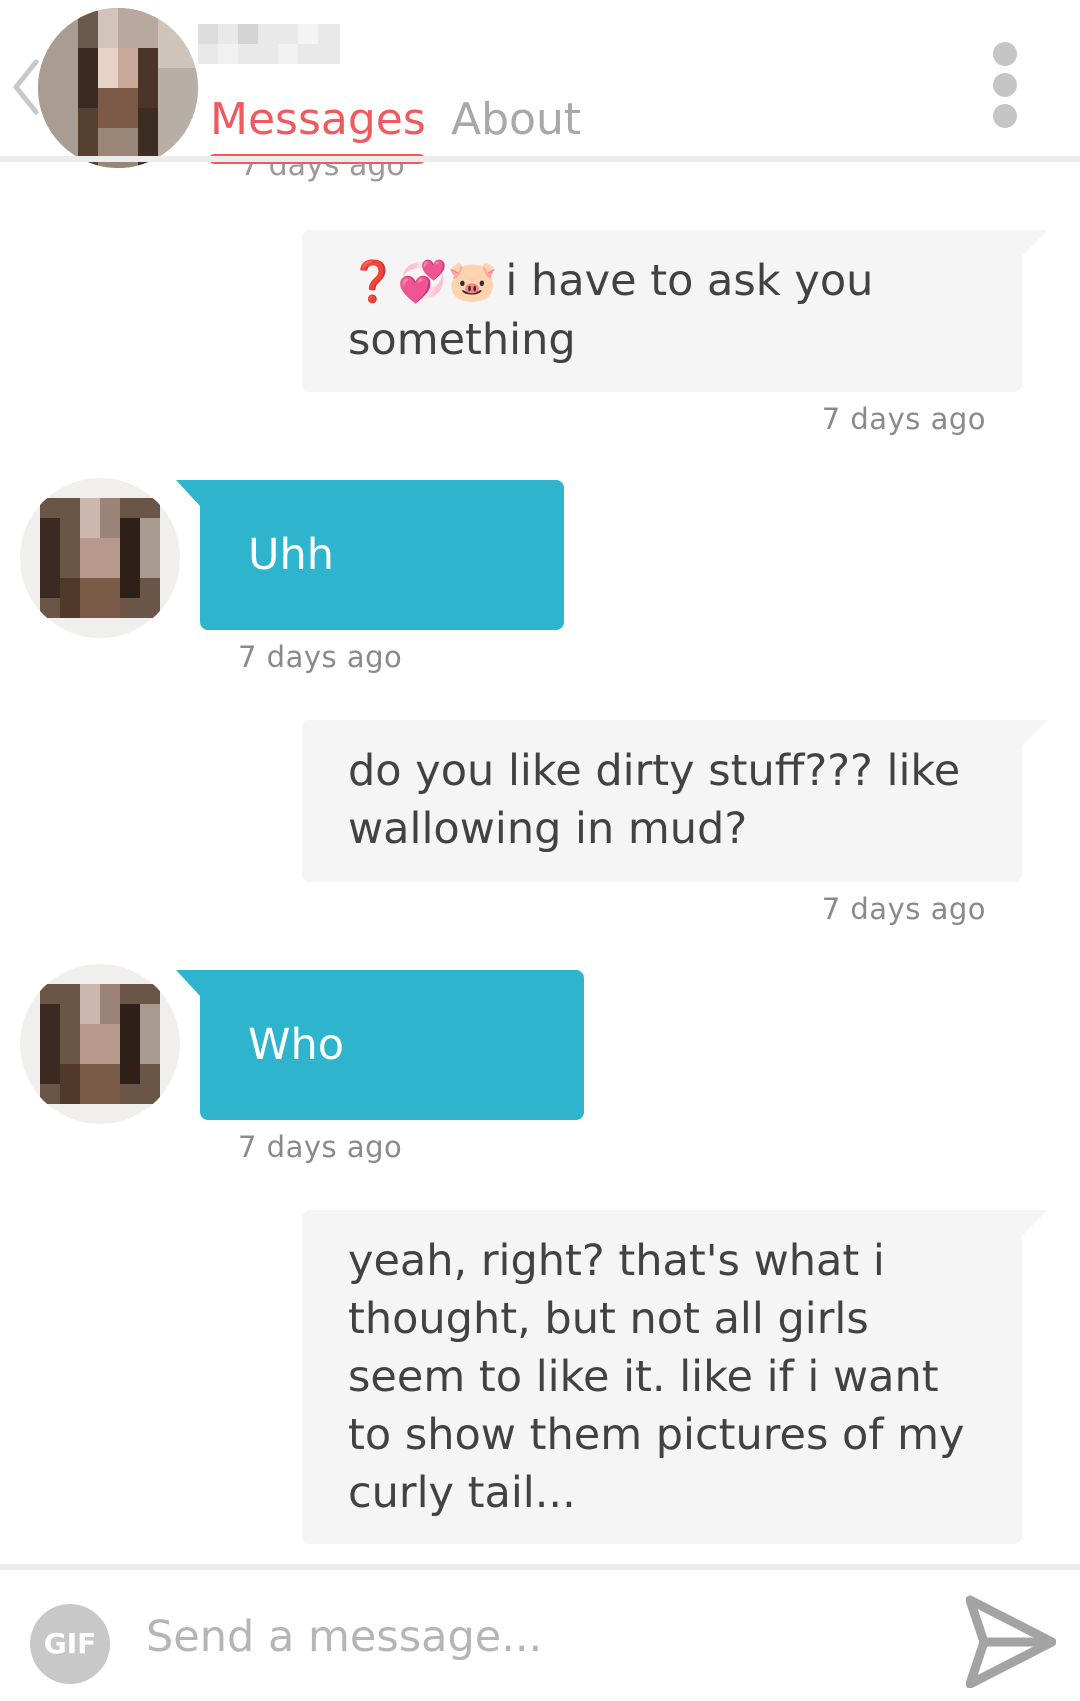 Image resolution: width=1080 pixels, height=1701 pixels. I want to click on outgoing-message: ❓💞🐷 i have to ask you something, so click(675, 311).